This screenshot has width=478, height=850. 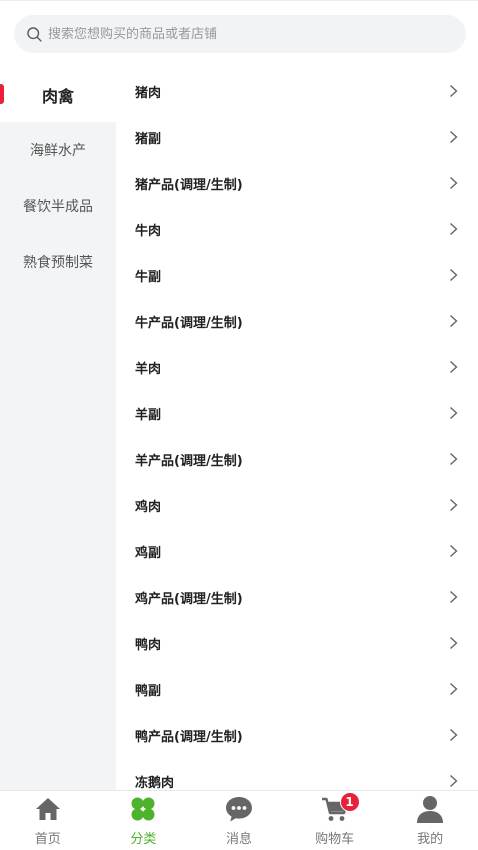 I want to click on cart-badge: 1, so click(x=349, y=802).